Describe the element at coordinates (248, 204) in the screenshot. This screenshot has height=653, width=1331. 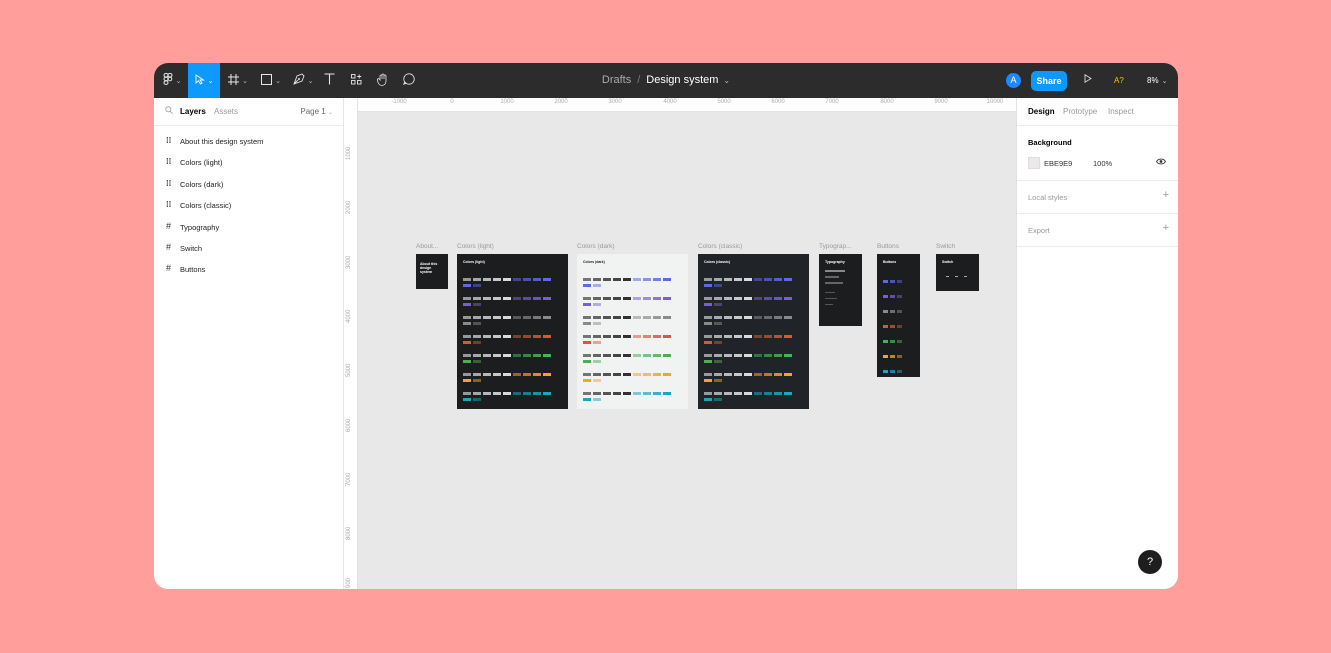
I see `layer-item: ⁞⁞ Colors (classic)` at that location.